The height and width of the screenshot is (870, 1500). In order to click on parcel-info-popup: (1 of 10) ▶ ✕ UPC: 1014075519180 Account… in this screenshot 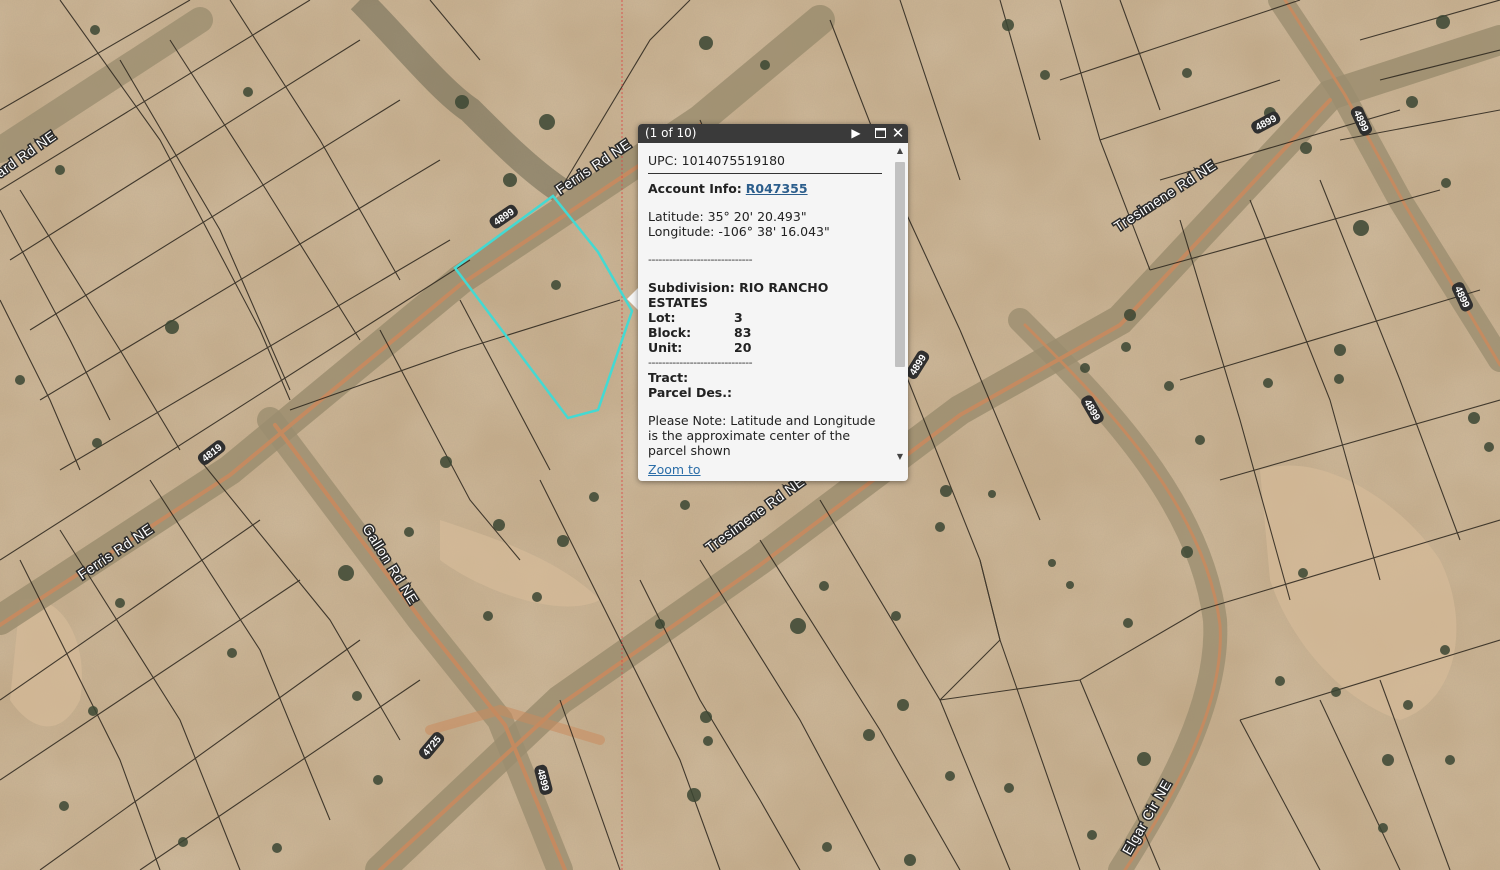, I will do `click(773, 302)`.